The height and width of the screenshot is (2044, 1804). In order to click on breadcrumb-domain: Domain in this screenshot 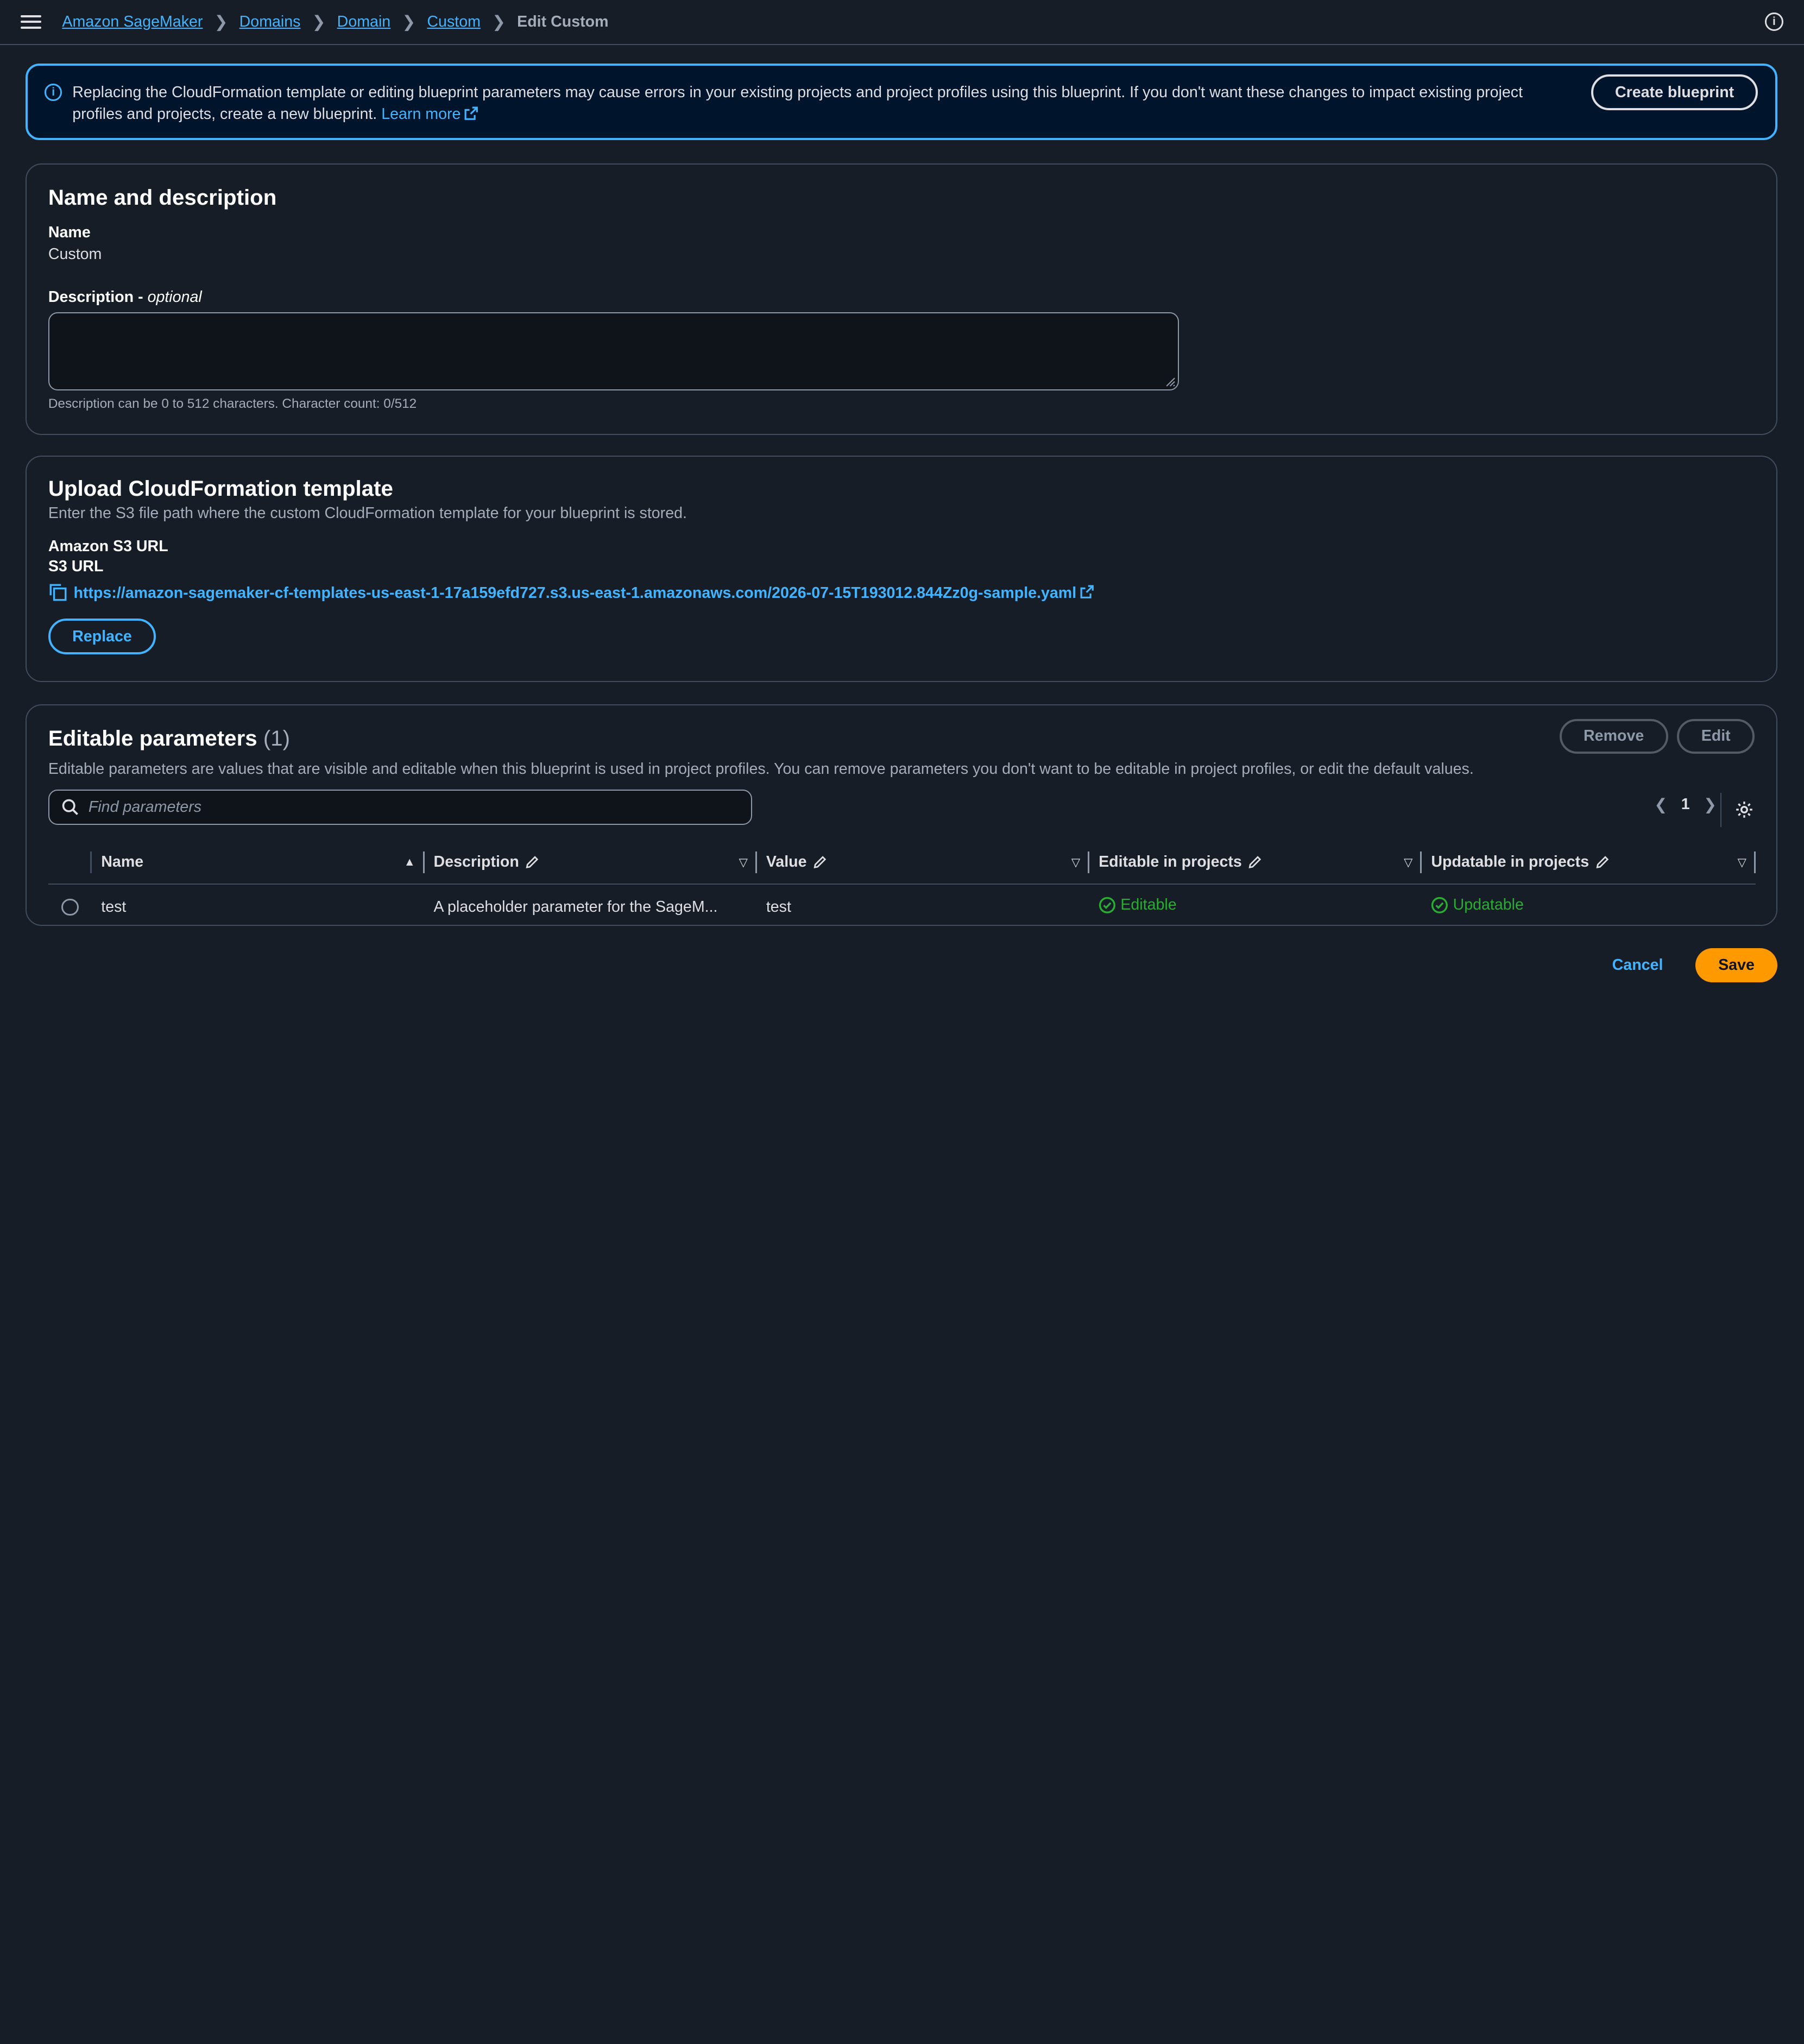, I will do `click(364, 22)`.